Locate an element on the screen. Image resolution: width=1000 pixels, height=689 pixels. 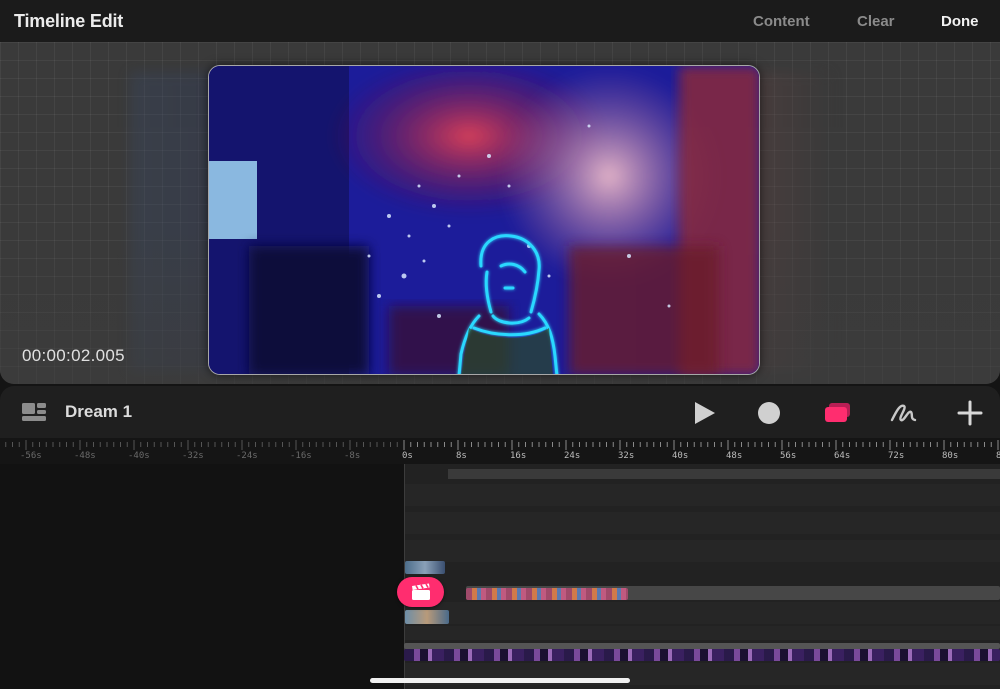
layers-icon is located at coordinates (837, 413).